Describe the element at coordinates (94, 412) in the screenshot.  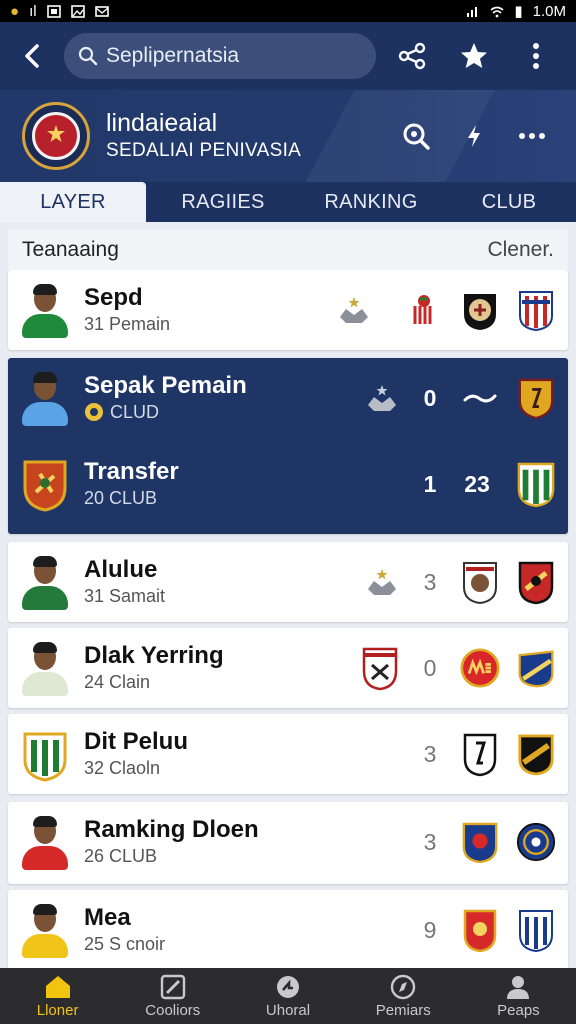
I see `club-logo-icon` at that location.